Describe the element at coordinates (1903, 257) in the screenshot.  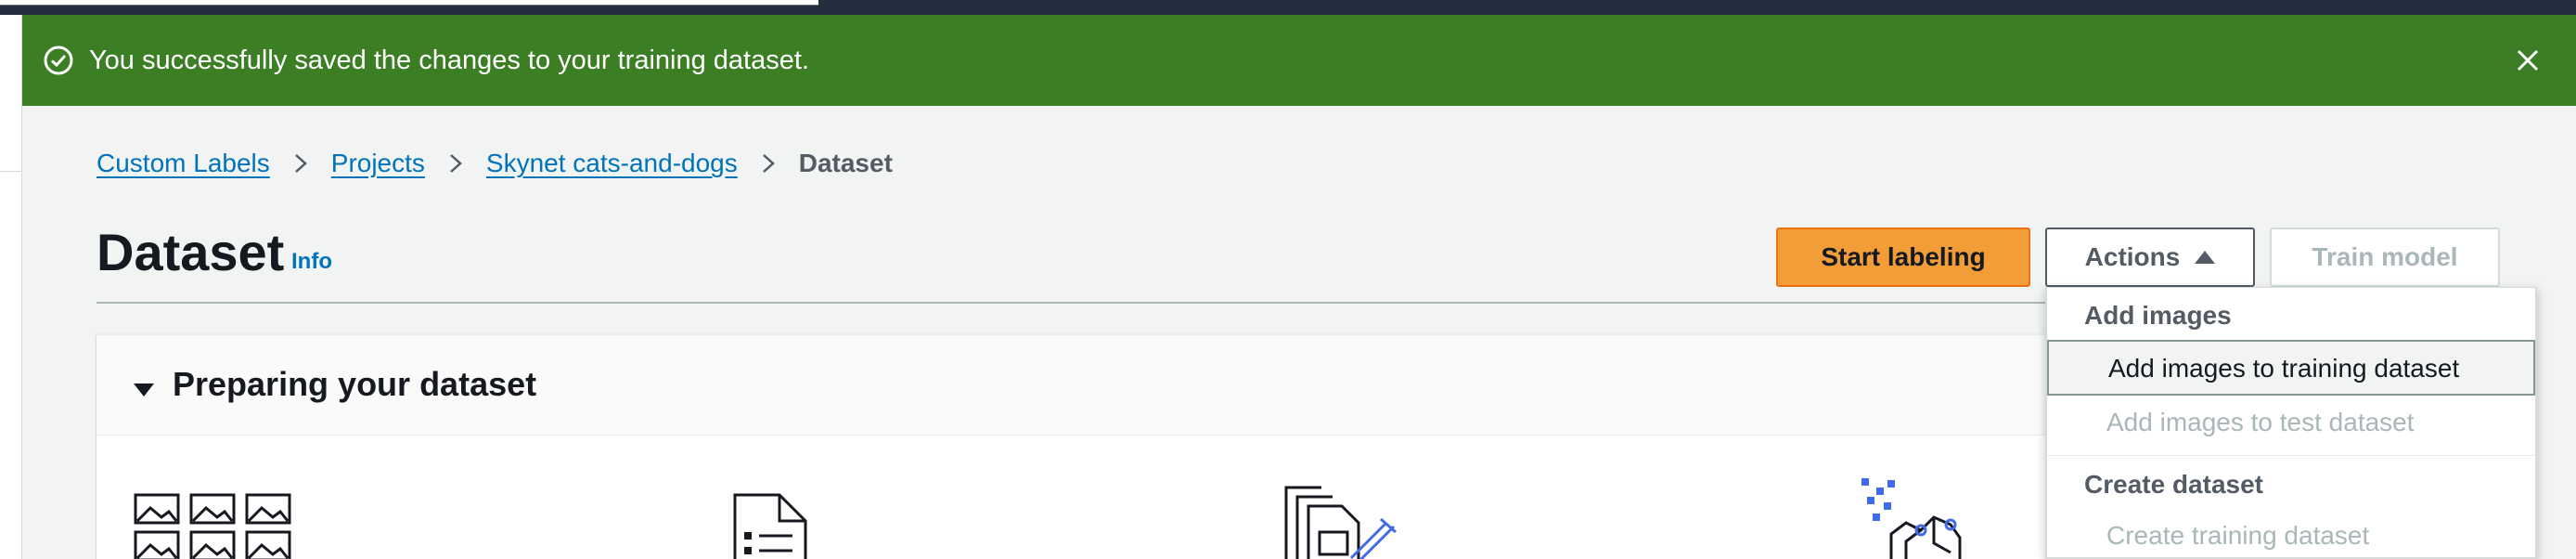
I see `start-labeling-button: Start labeling` at that location.